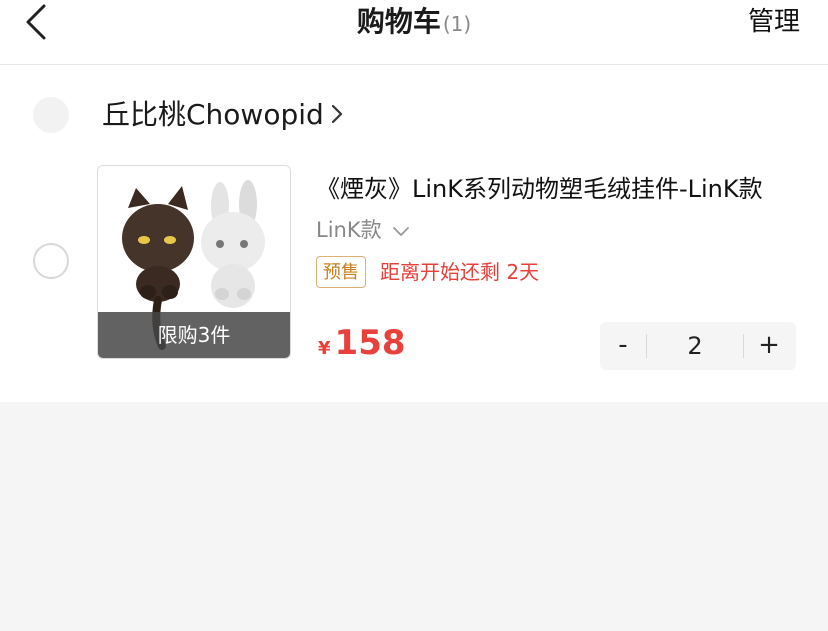 This screenshot has width=828, height=631. I want to click on top-nav-bar: 购物车 (1) 管理, so click(414, 32).